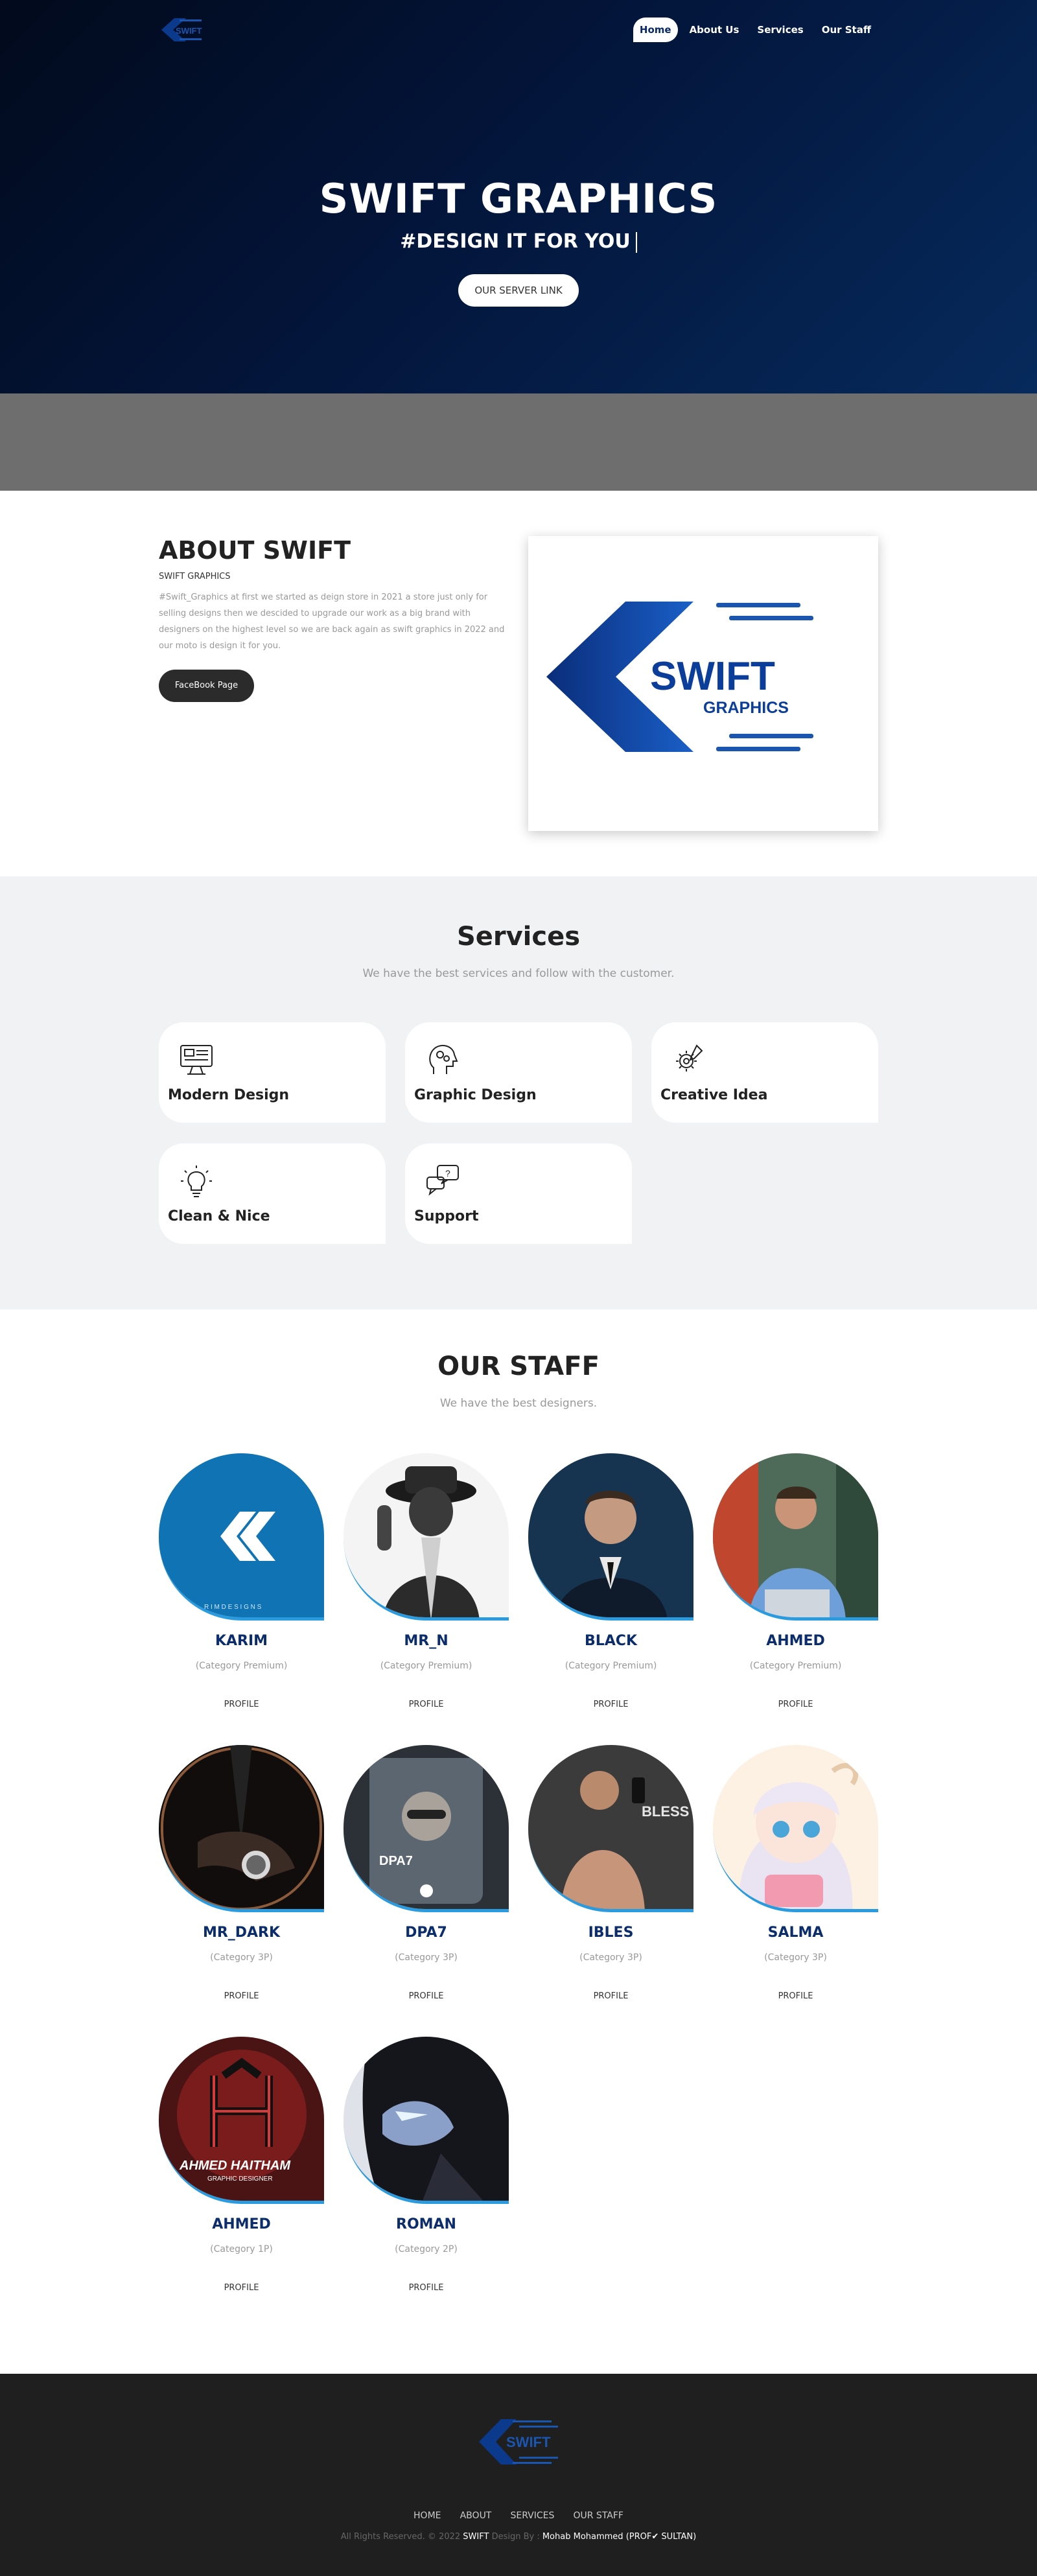 The width and height of the screenshot is (1037, 2576). Describe the element at coordinates (518, 1366) in the screenshot. I see `staff-title: OUR STAFF` at that location.